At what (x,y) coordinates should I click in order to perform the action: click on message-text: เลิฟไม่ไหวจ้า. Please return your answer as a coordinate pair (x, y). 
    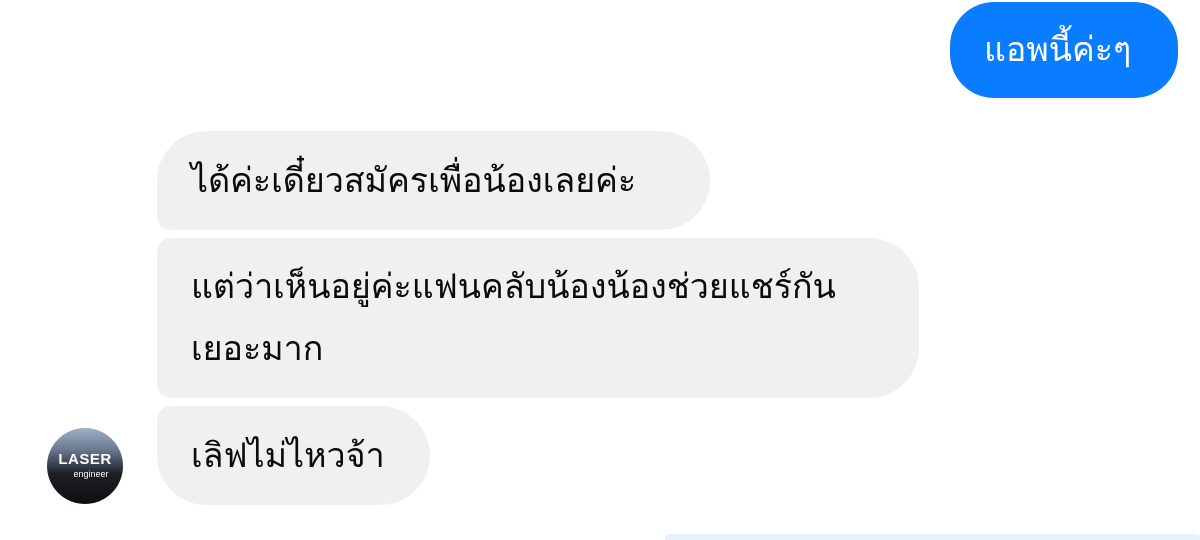
    Looking at the image, I should click on (288, 455).